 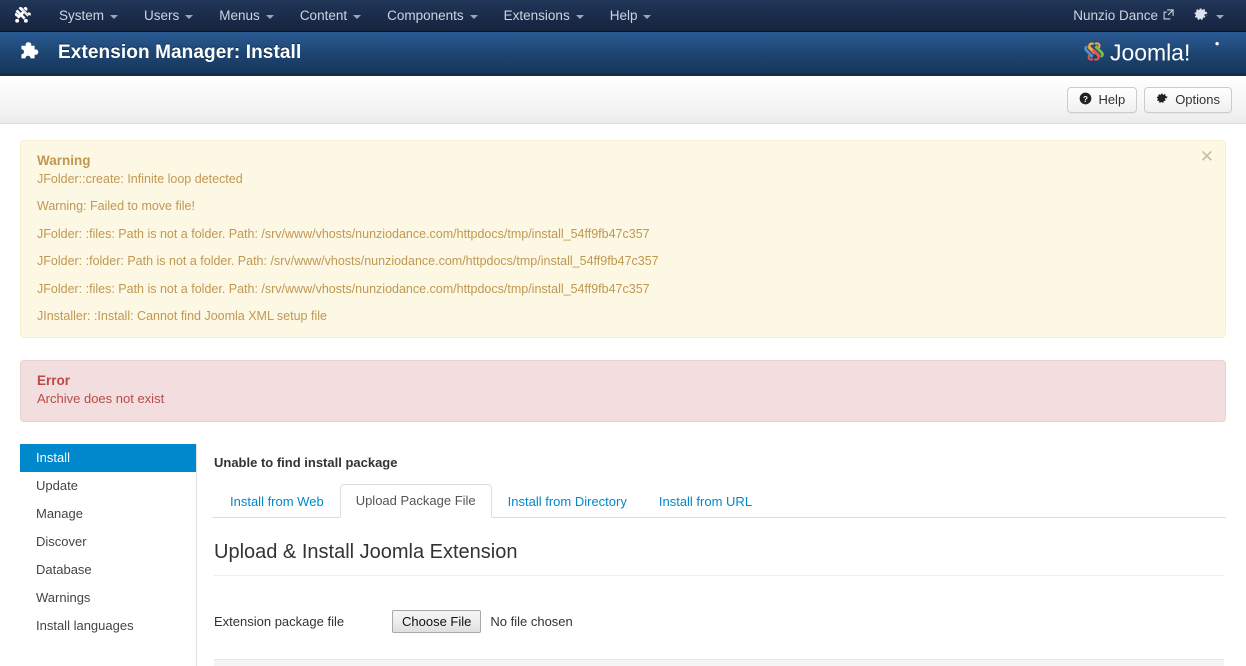 I want to click on sidebar-item-discover: Discover, so click(x=108, y=542).